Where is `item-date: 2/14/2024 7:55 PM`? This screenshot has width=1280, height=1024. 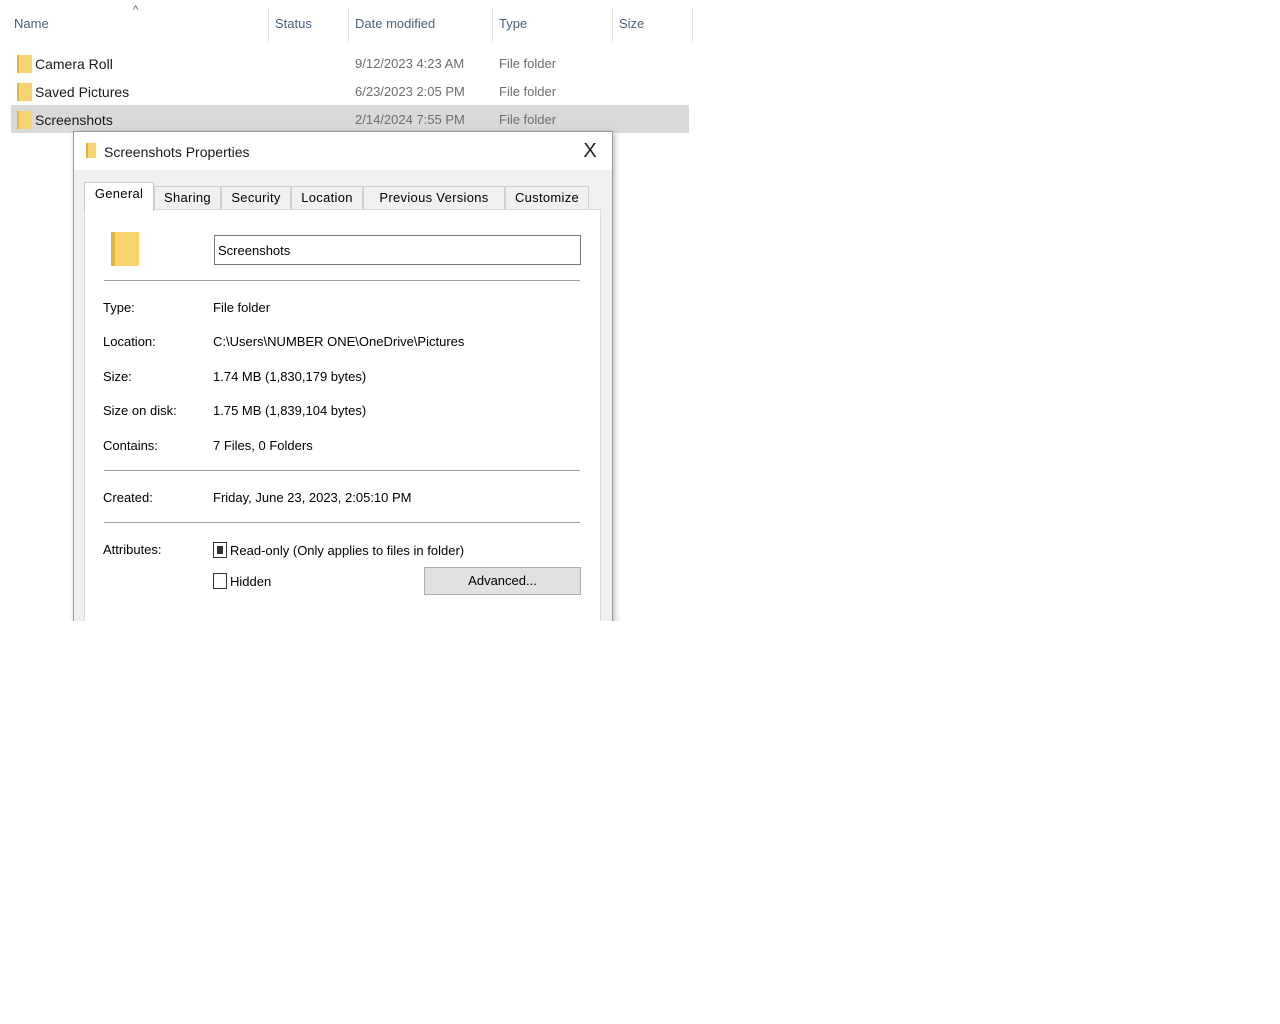 item-date: 2/14/2024 7:55 PM is located at coordinates (410, 119).